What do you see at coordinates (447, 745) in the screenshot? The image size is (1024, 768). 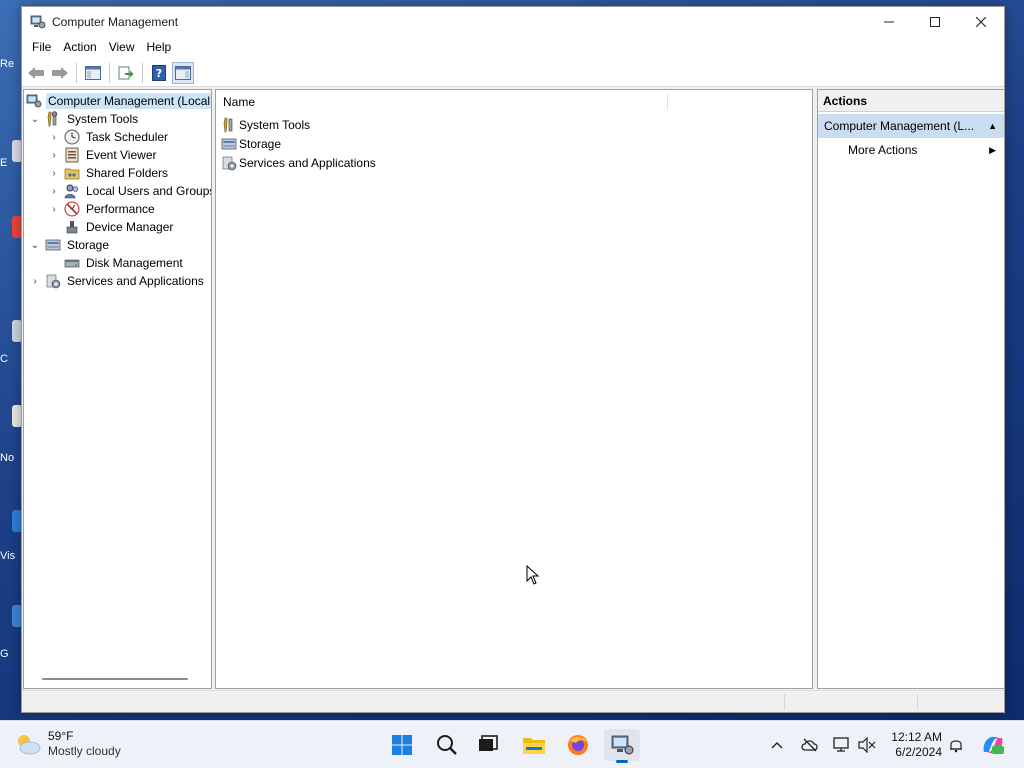 I see `search-button` at bounding box center [447, 745].